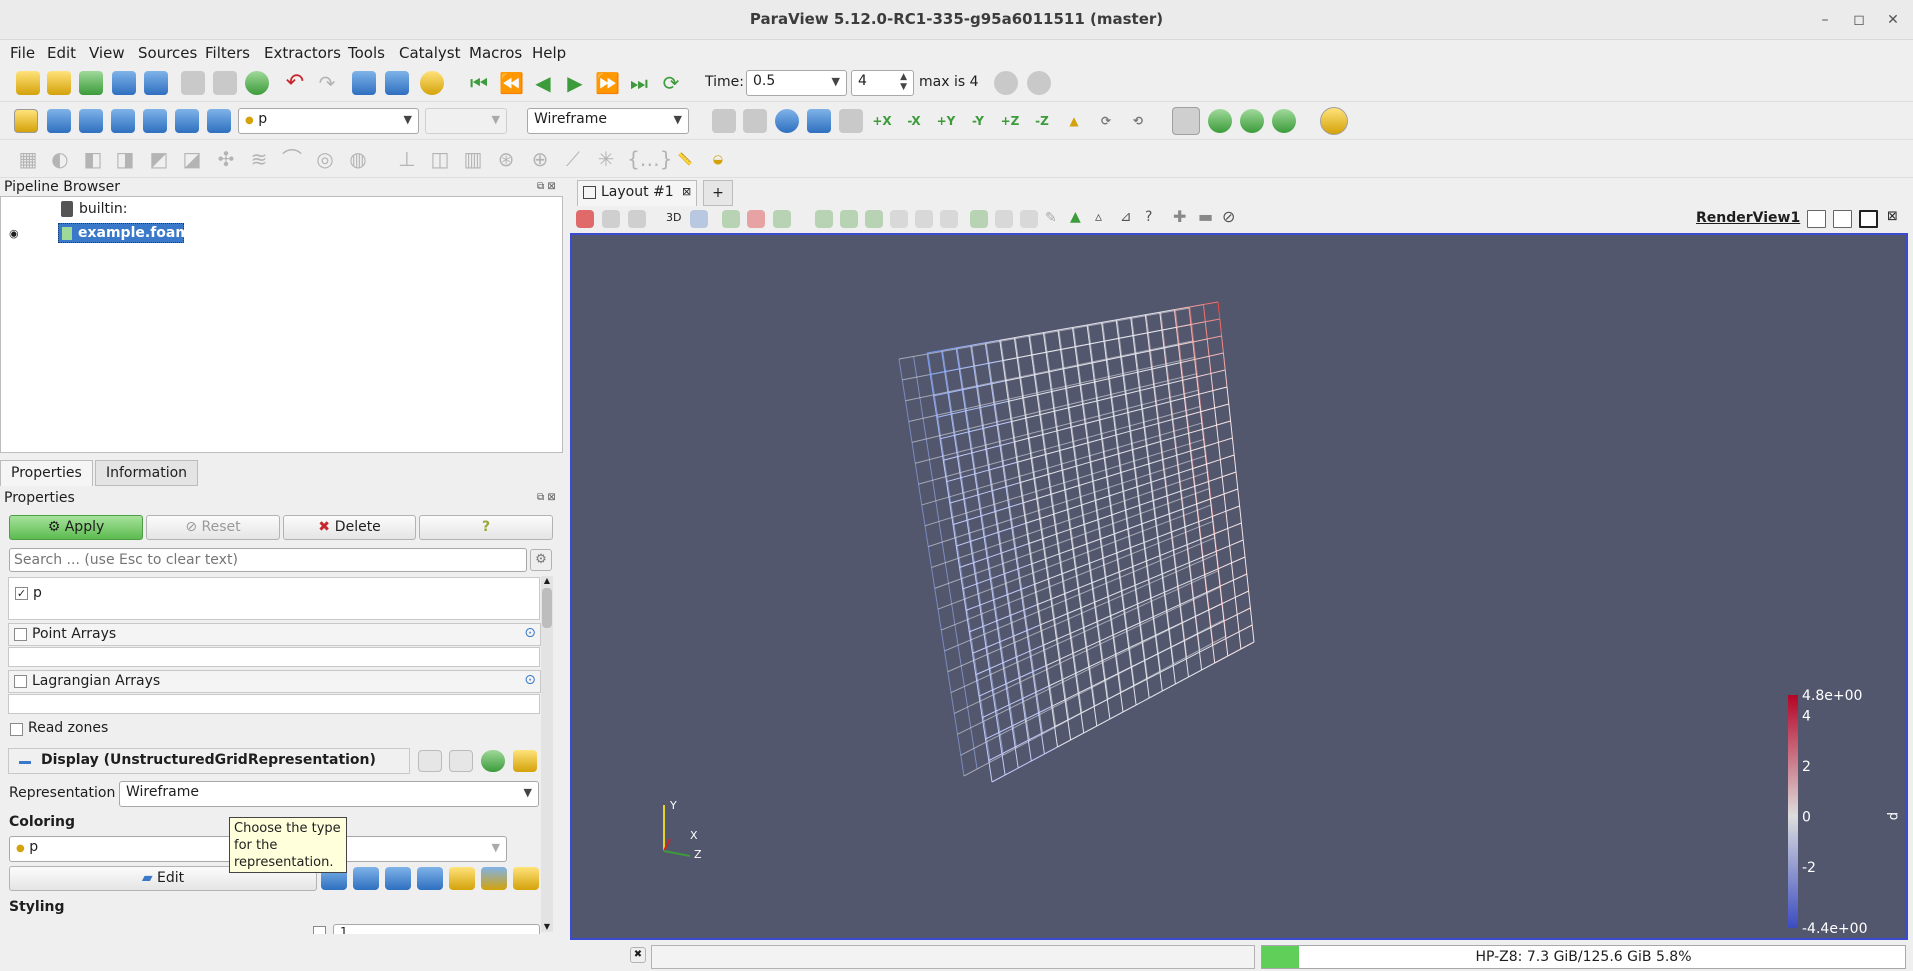 The image size is (1913, 971). I want to click on view-plus-z-icon: +Z, so click(1010, 121).